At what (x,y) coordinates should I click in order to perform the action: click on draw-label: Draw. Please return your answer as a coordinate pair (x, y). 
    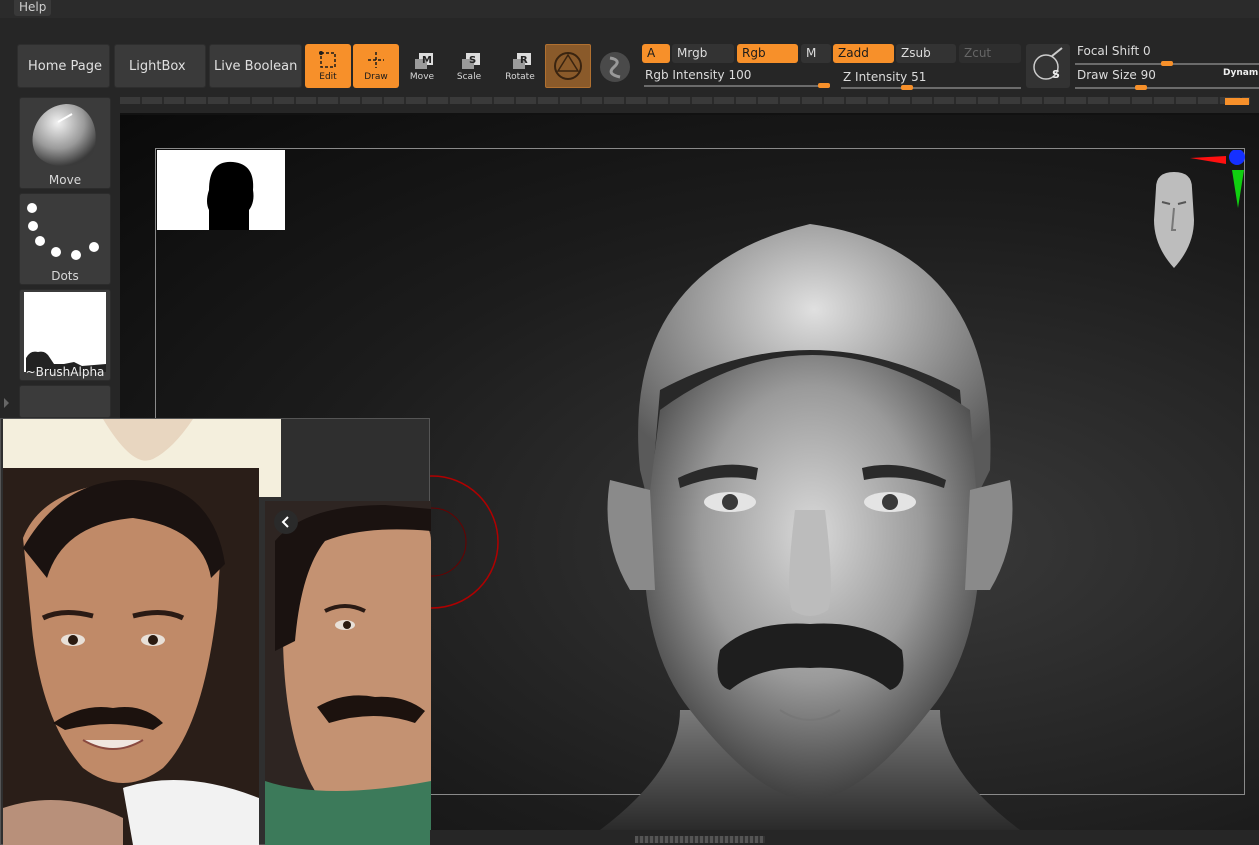
    Looking at the image, I should click on (376, 77).